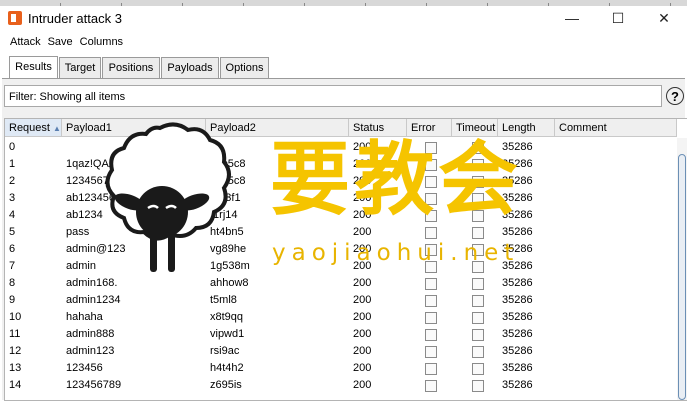  What do you see at coordinates (15, 368) in the screenshot?
I see `cell-request: 13` at bounding box center [15, 368].